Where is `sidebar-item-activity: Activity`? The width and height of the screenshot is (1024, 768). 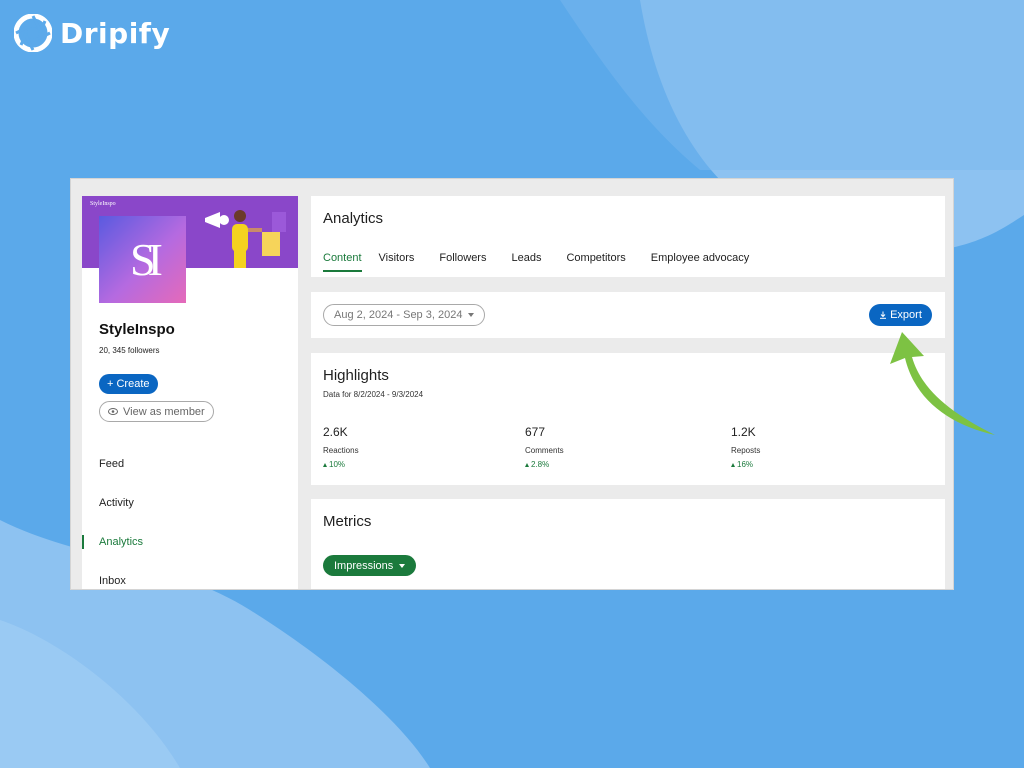 sidebar-item-activity: Activity is located at coordinates (116, 503).